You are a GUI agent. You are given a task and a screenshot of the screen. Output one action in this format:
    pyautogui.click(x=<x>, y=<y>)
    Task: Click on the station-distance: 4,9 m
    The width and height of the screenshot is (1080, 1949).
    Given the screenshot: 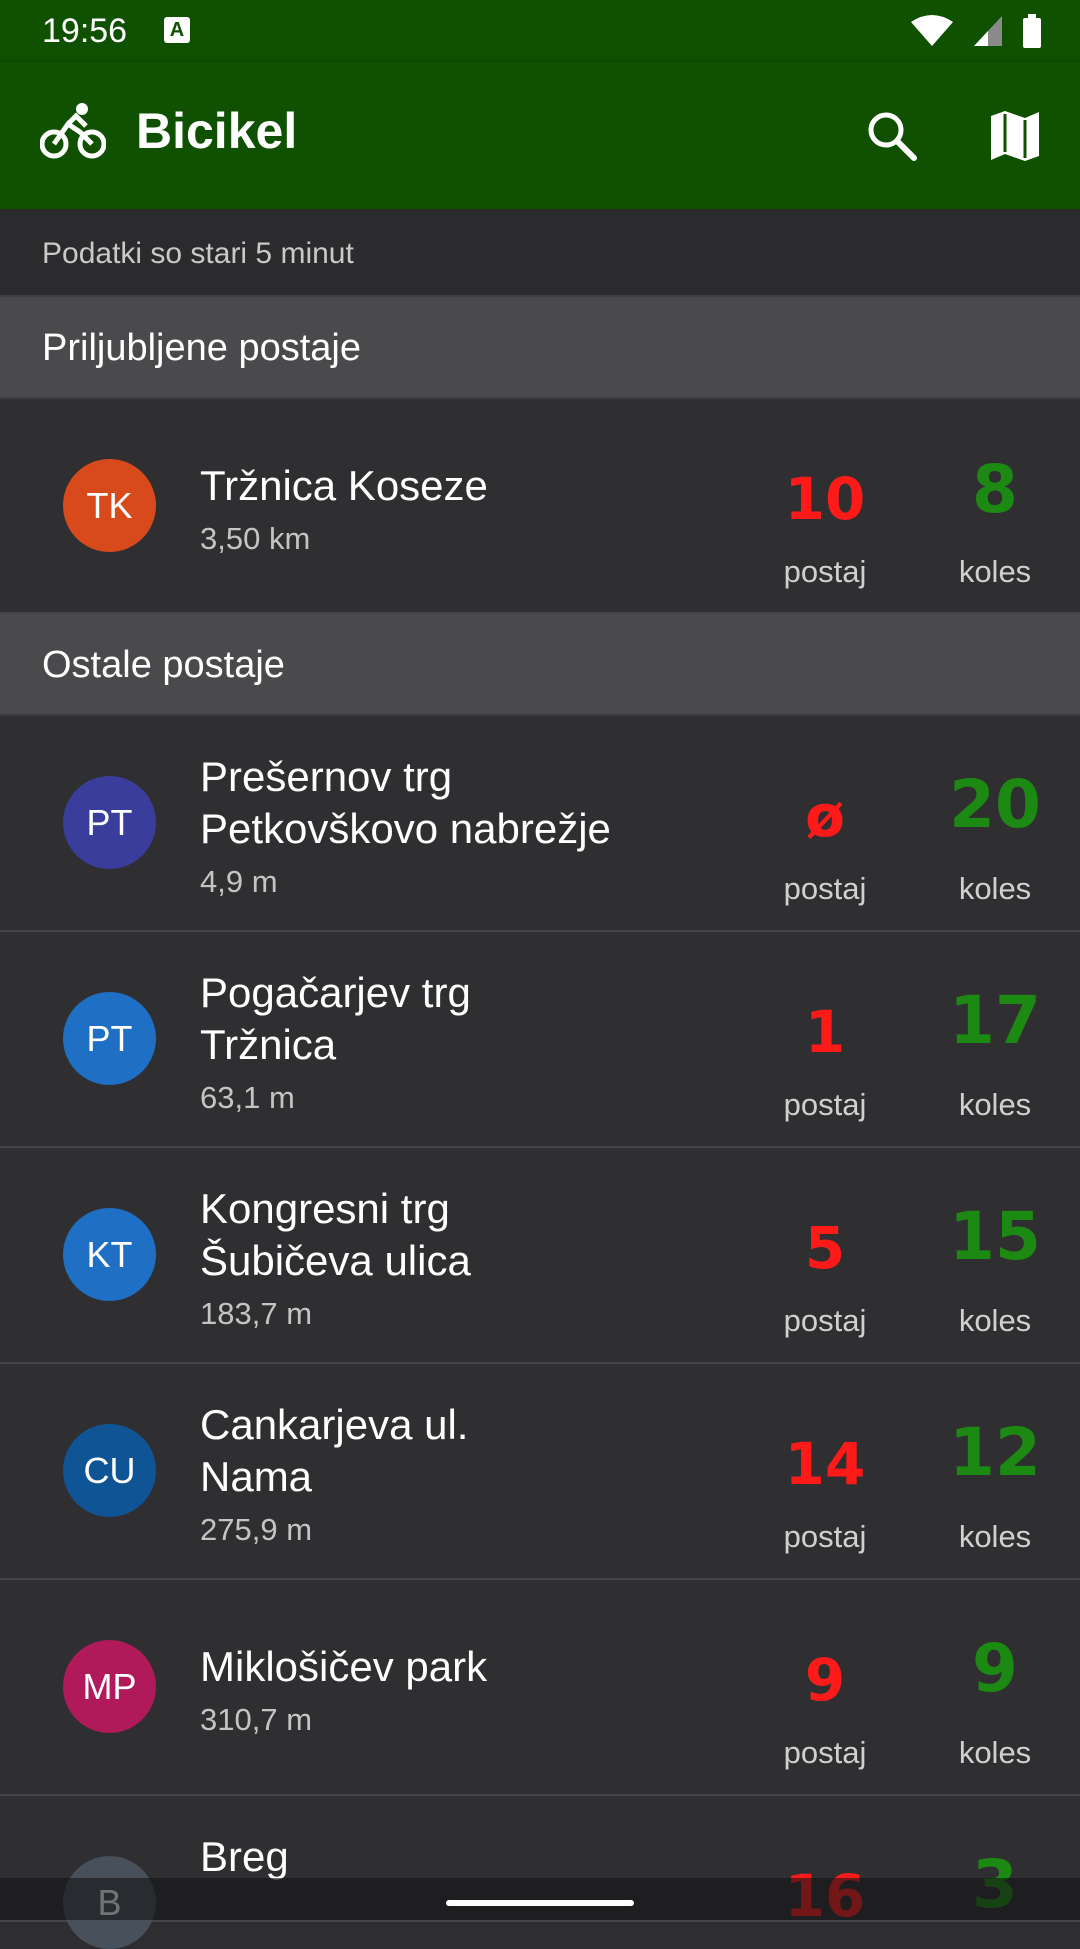 What is the action you would take?
    pyautogui.click(x=239, y=881)
    